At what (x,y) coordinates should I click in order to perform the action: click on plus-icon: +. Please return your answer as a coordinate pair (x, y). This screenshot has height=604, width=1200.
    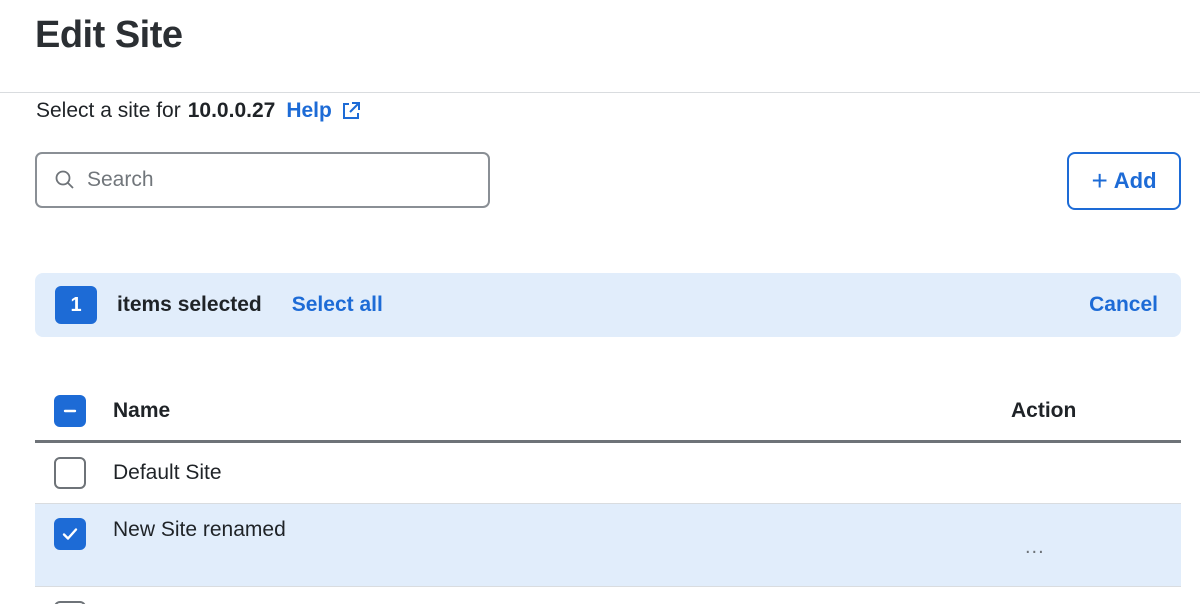
    Looking at the image, I should click on (1099, 180).